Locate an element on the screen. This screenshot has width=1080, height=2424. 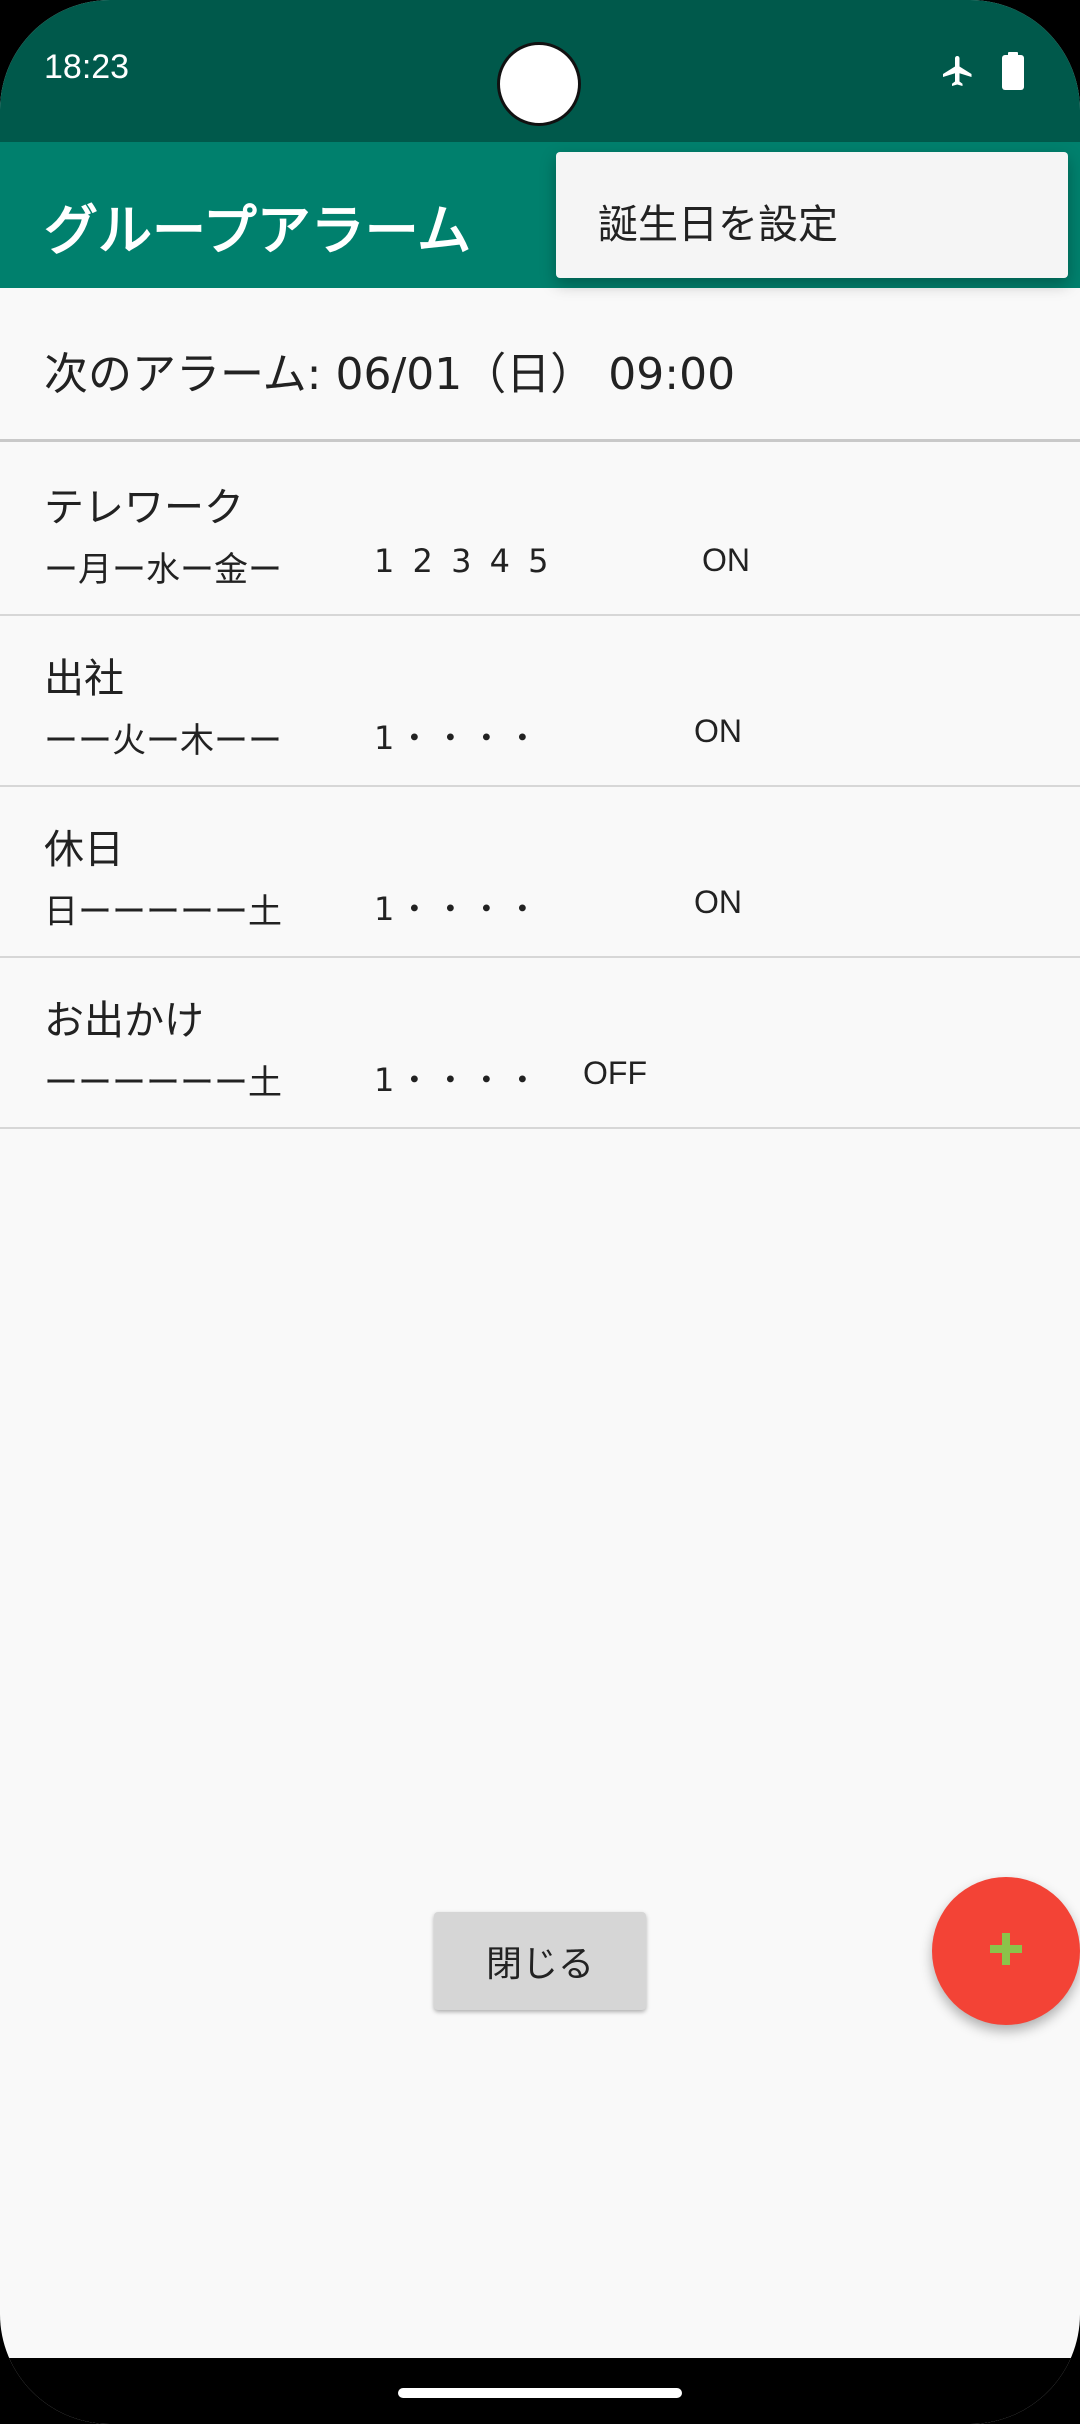
alarm-group-row: お出かけ ーーーーーー土 1・・・・ OFF is located at coordinates (540, 1043).